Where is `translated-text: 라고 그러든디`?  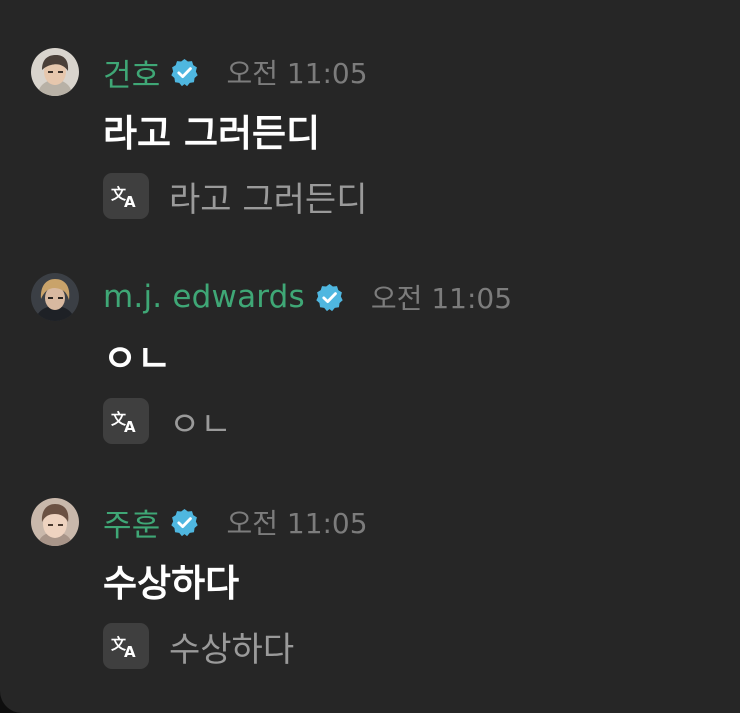
translated-text: 라고 그러든디 is located at coordinates (268, 199).